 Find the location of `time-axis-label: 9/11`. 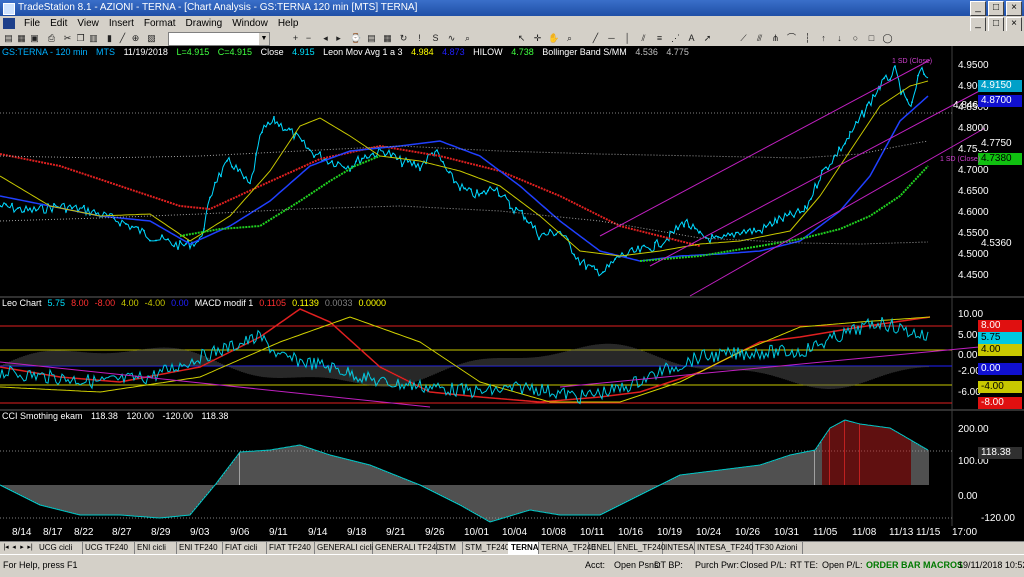

time-axis-label: 9/11 is located at coordinates (278, 532).